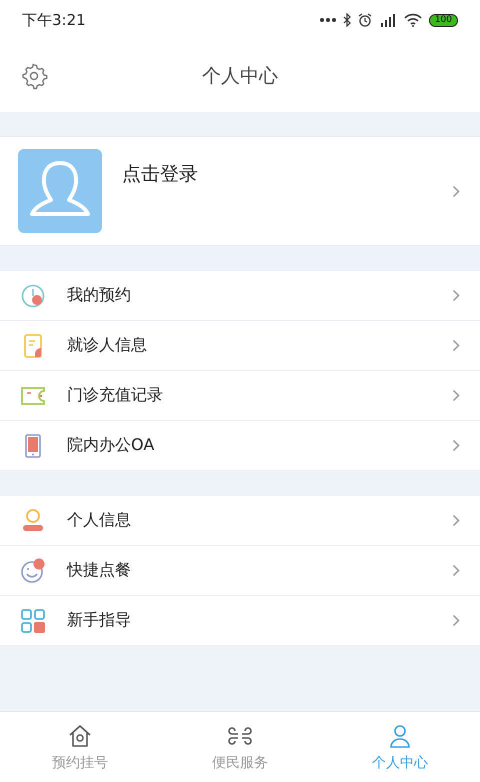 Image resolution: width=480 pixels, height=782 pixels. I want to click on menu-item: 我的预约, so click(240, 296).